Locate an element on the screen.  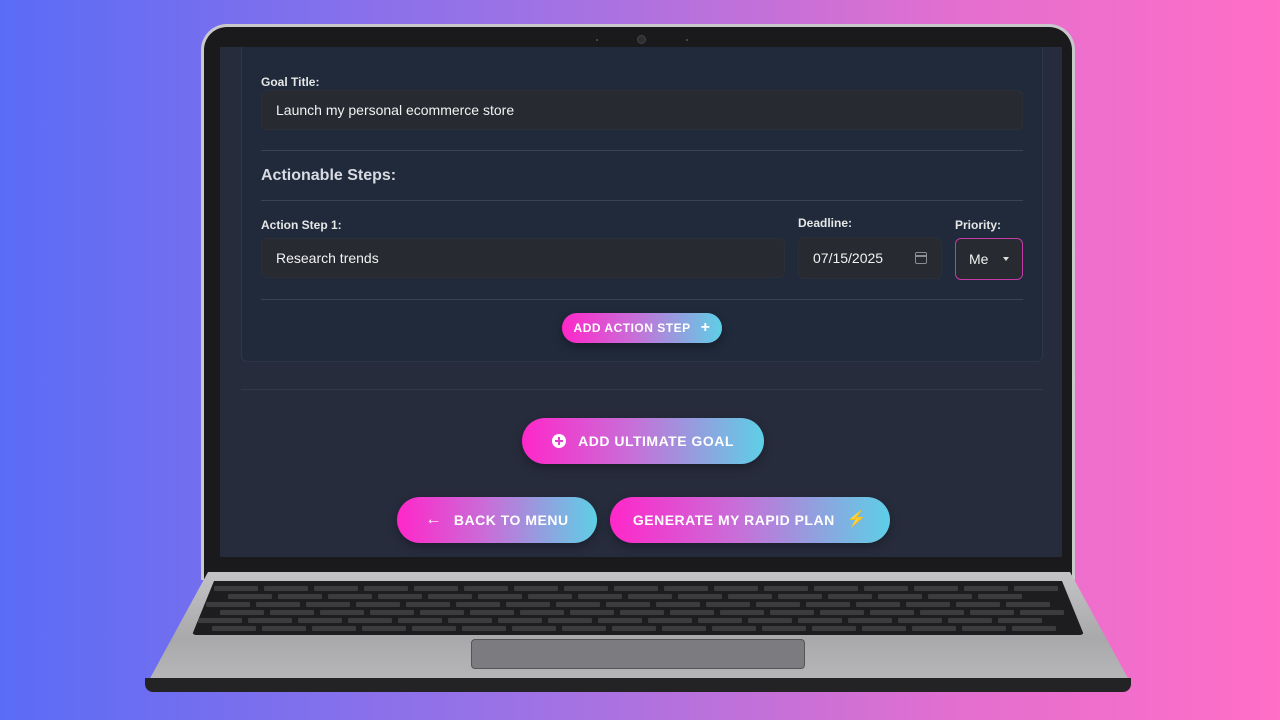
plus-circle-icon is located at coordinates (559, 441).